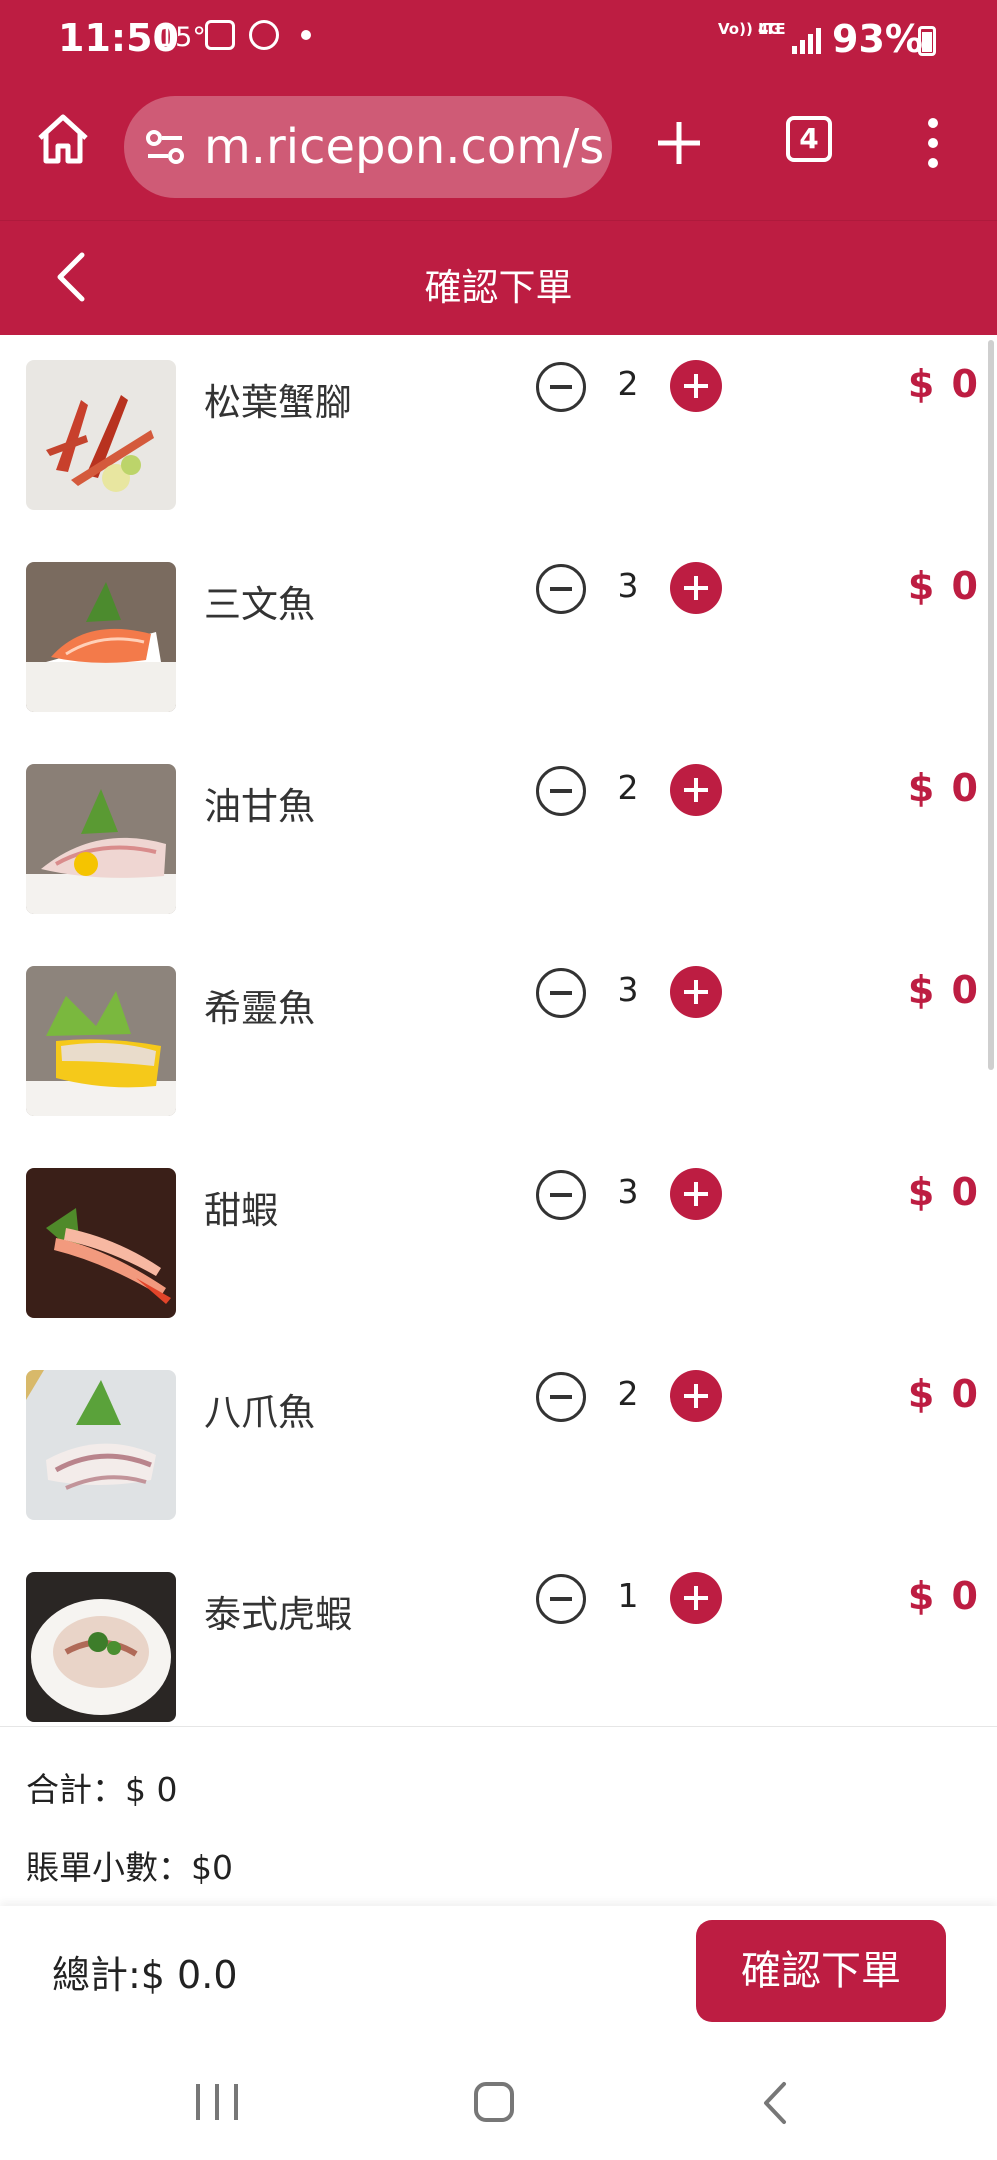  I want to click on new-tab-icon, so click(679, 143).